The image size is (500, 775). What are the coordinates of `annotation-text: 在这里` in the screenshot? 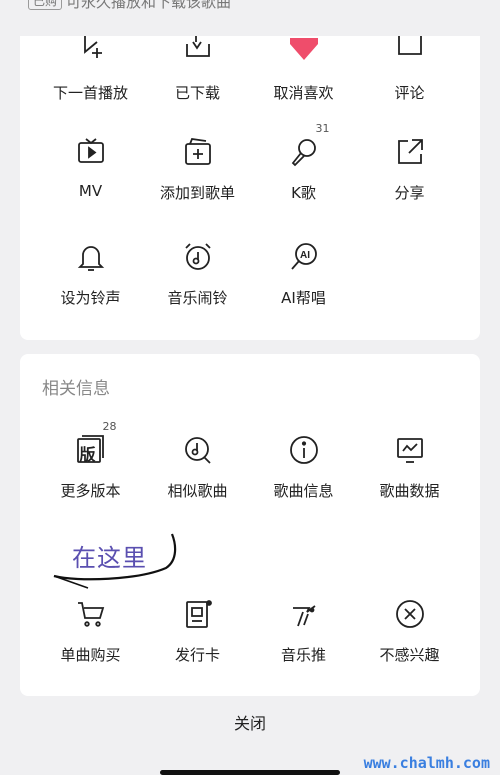 It's located at (109, 558).